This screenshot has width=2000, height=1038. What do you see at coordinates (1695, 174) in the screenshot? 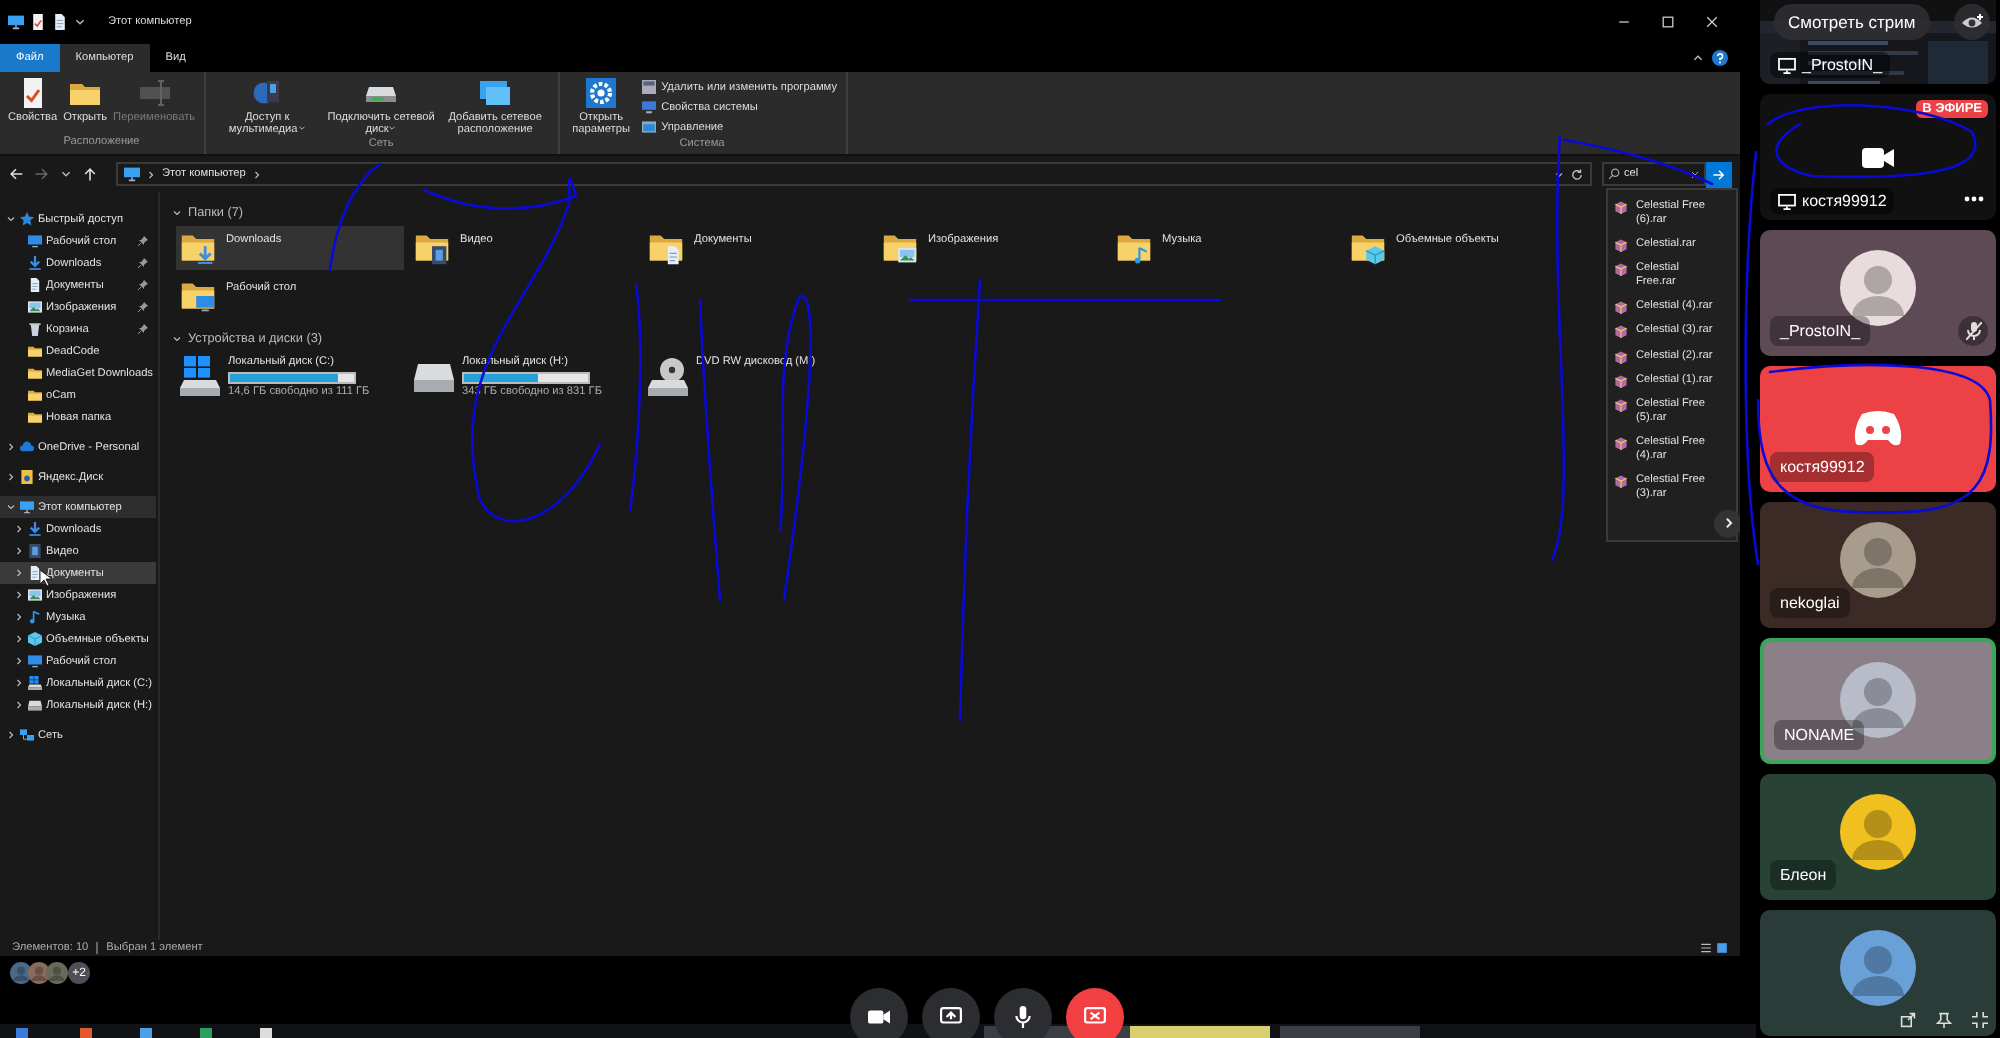
I see `clear-icon` at bounding box center [1695, 174].